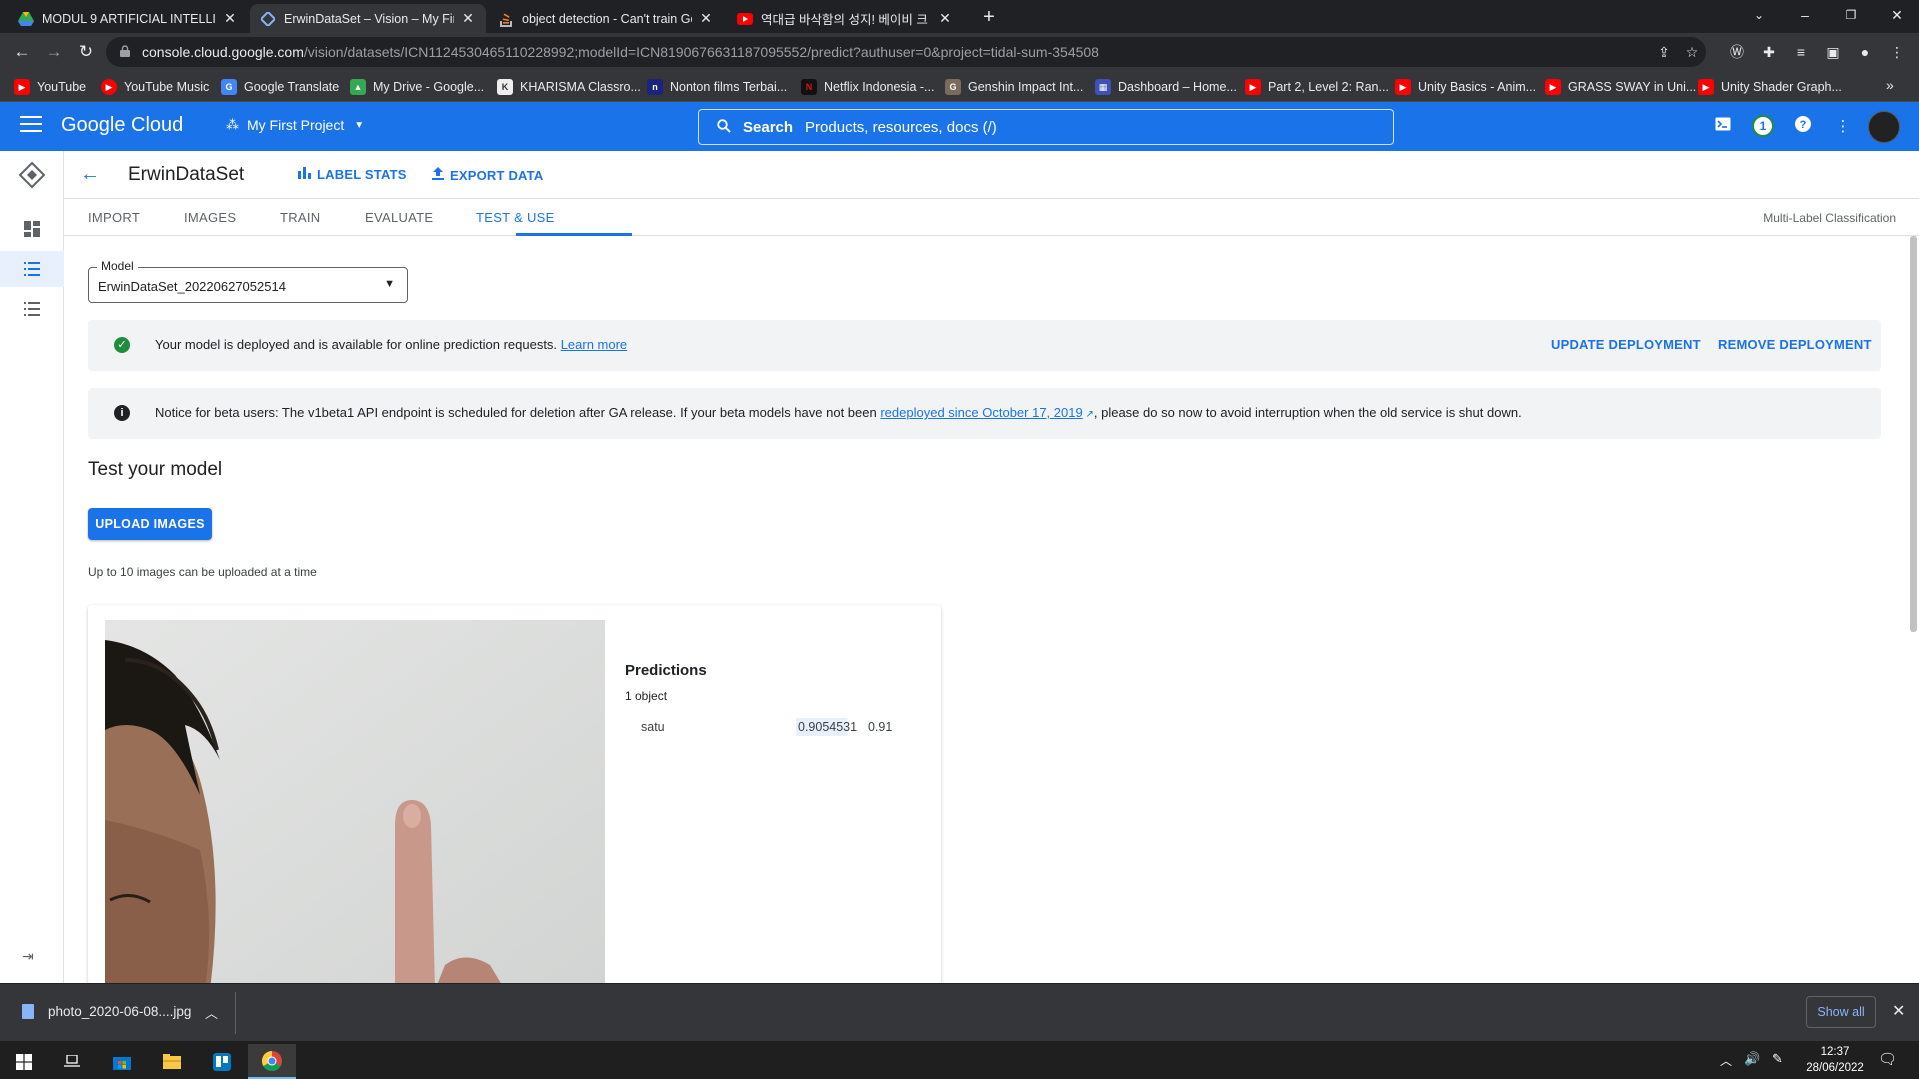 The image size is (1919, 1079). Describe the element at coordinates (1803, 127) in the screenshot. I see `help-icon: ?` at that location.